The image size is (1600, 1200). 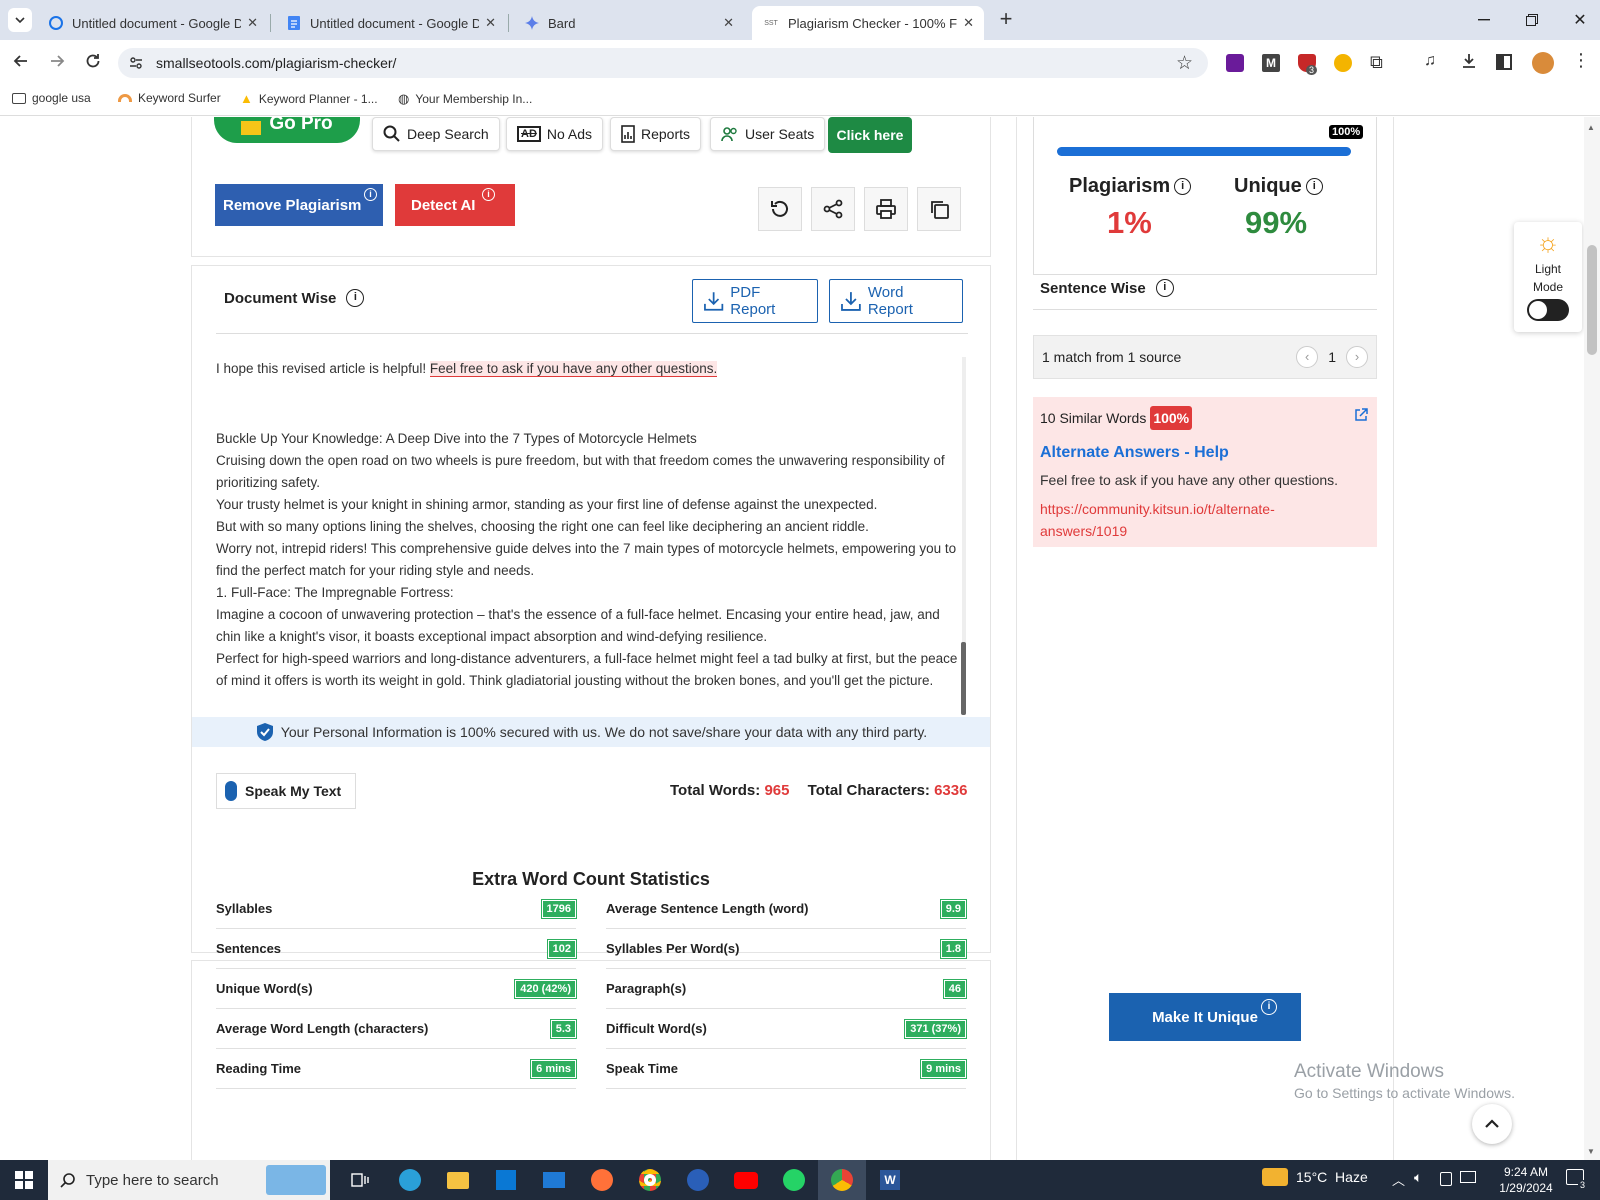 What do you see at coordinates (555, 134) in the screenshot?
I see `no-ads-button: AD No Ads` at bounding box center [555, 134].